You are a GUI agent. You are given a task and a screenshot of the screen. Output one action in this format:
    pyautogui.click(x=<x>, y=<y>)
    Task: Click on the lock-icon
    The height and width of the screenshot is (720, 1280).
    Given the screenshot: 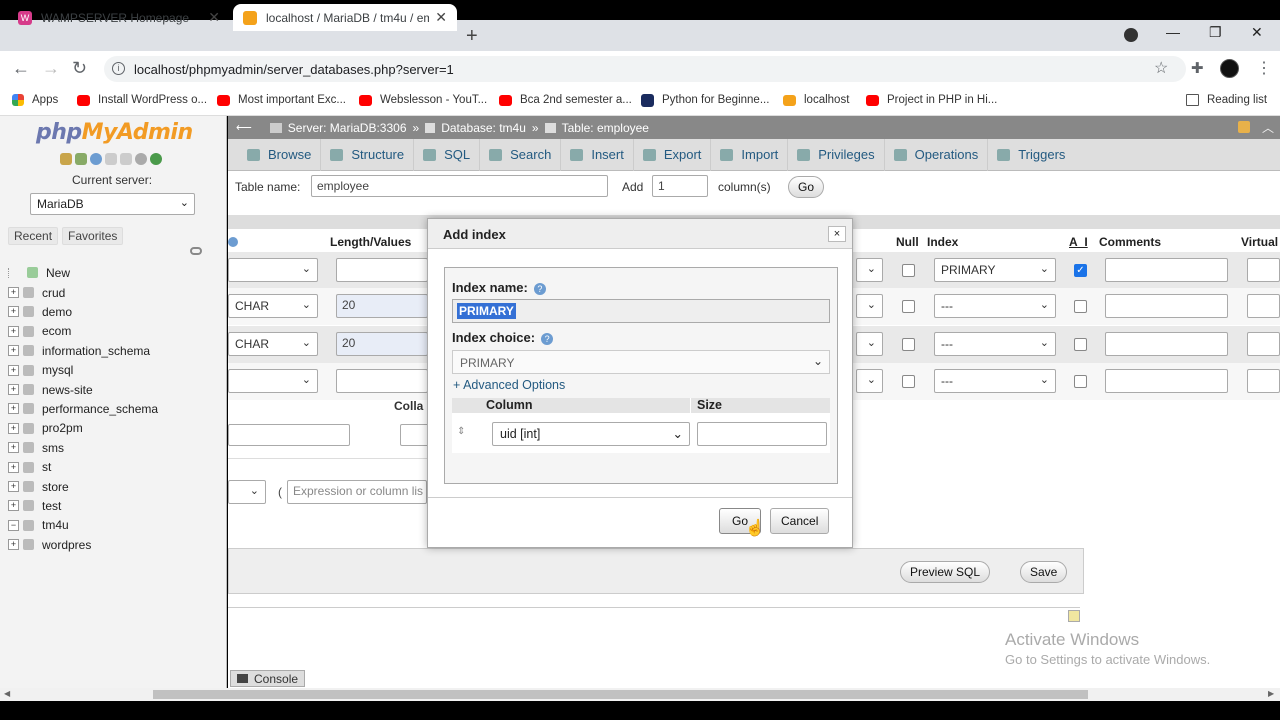 What is the action you would take?
    pyautogui.click(x=1244, y=127)
    